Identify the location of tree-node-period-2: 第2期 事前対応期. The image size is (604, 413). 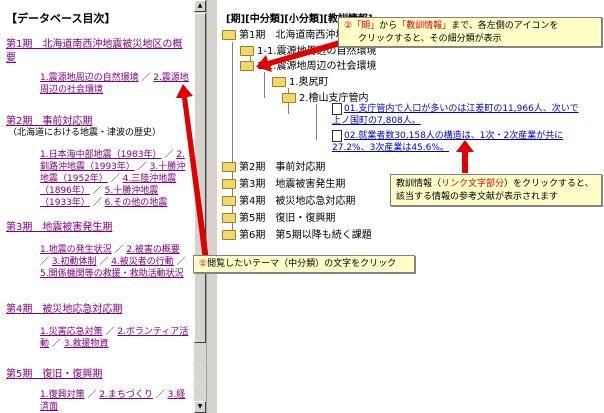
(273, 165).